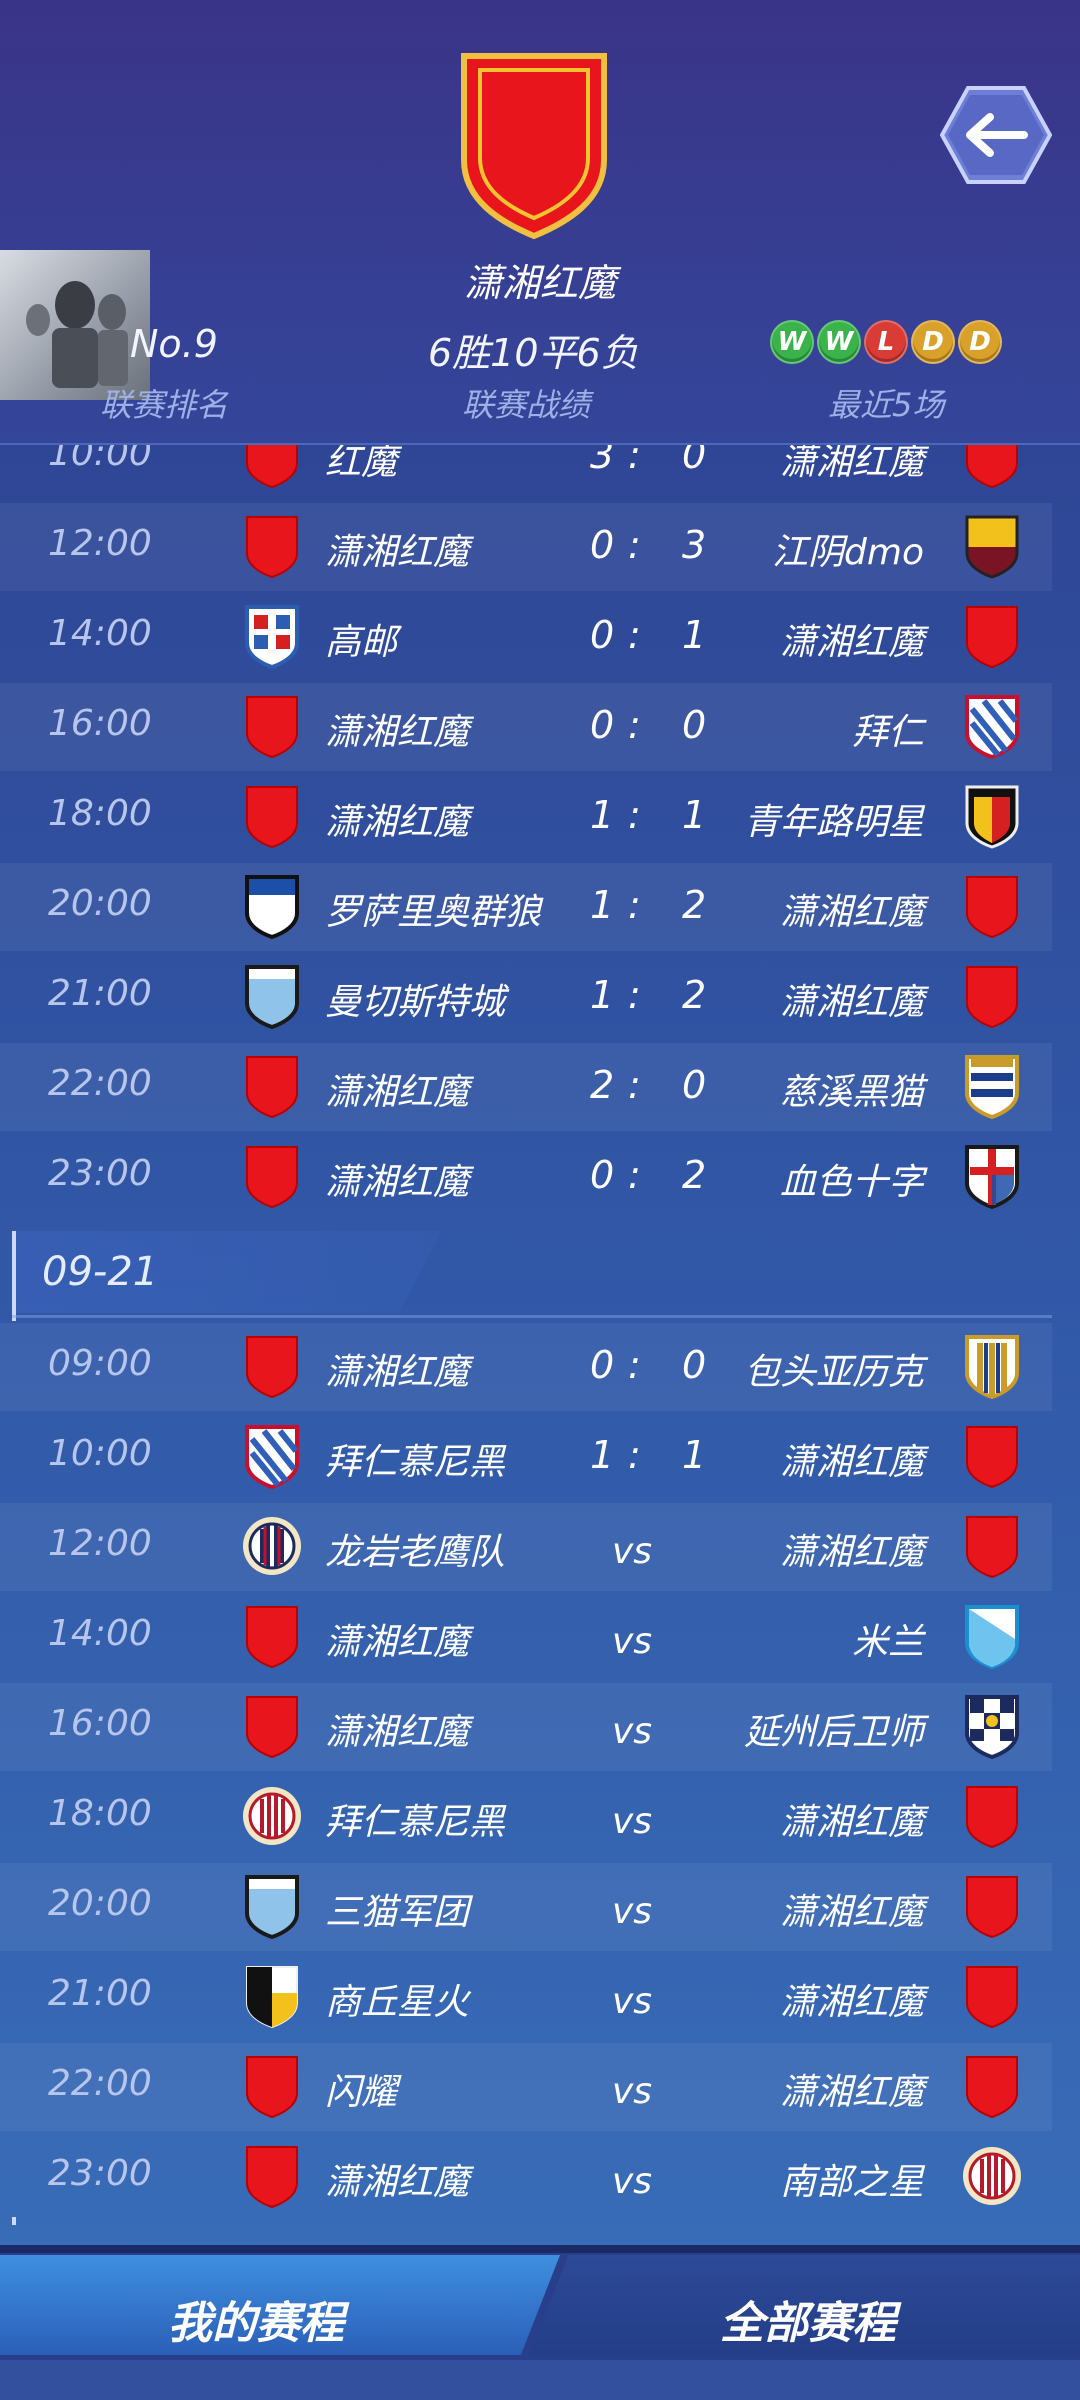 This screenshot has height=2400, width=1080. I want to click on match-row: 16:00 潇湘红魔 0 : 0 拜仁, so click(526, 727).